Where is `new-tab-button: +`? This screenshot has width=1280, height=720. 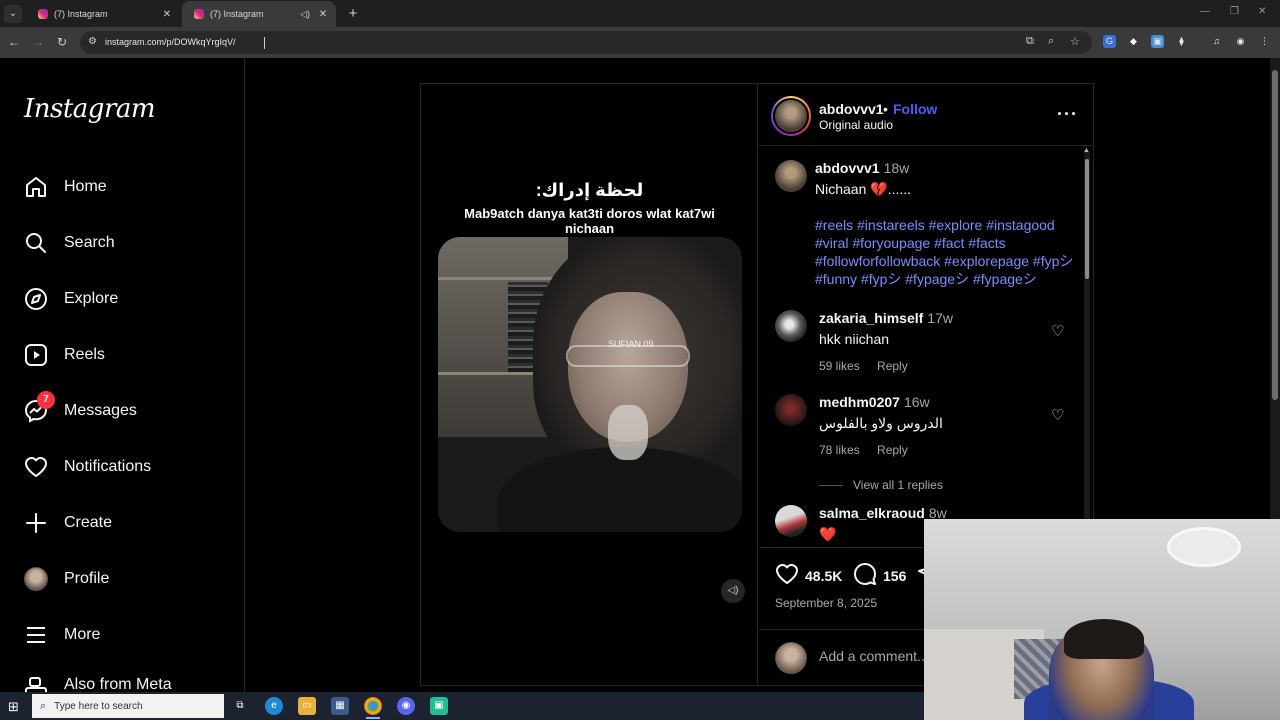
new-tab-button: + is located at coordinates (353, 14).